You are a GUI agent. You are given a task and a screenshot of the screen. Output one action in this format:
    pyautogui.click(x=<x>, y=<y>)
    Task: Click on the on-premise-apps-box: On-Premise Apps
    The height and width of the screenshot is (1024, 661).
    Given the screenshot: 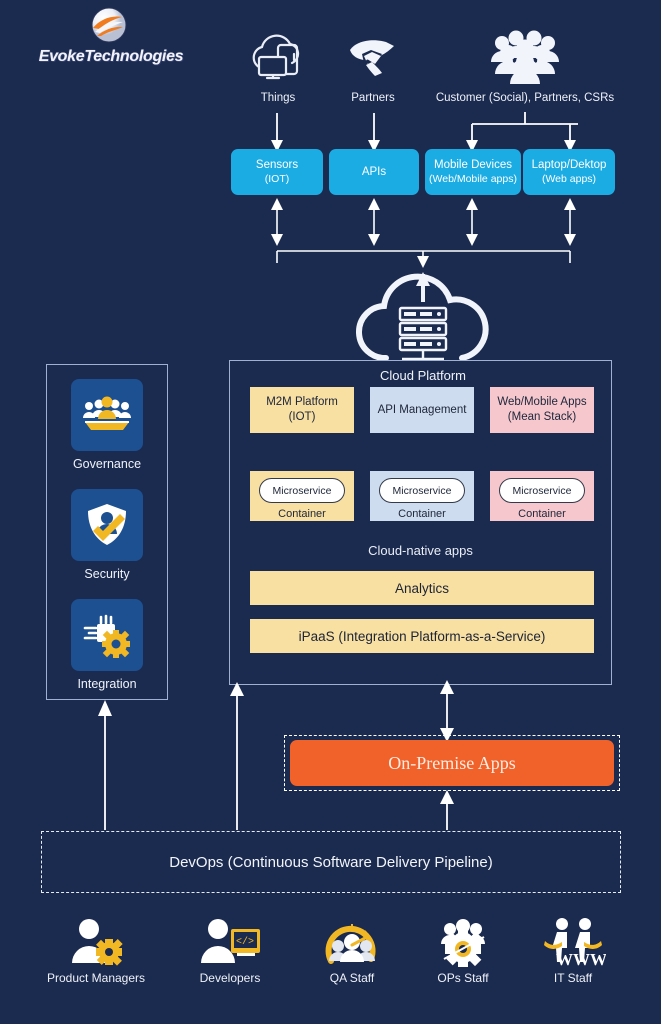 What is the action you would take?
    pyautogui.click(x=452, y=763)
    